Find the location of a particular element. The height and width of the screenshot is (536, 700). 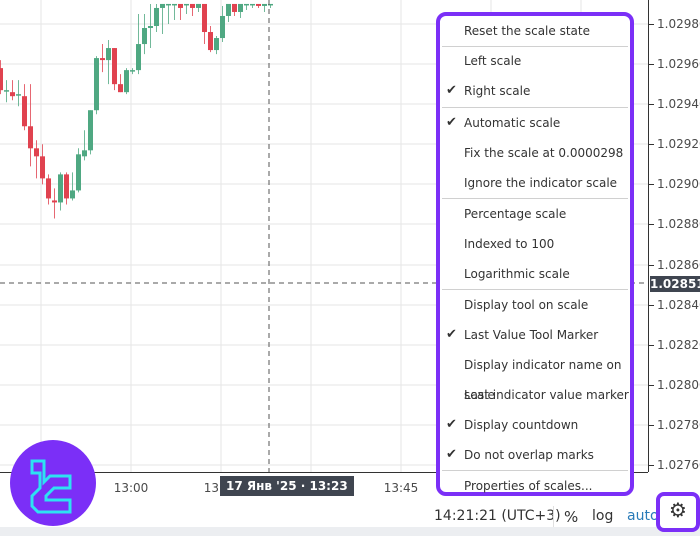

menu-item-left-scale: Left scale is located at coordinates (535, 61).